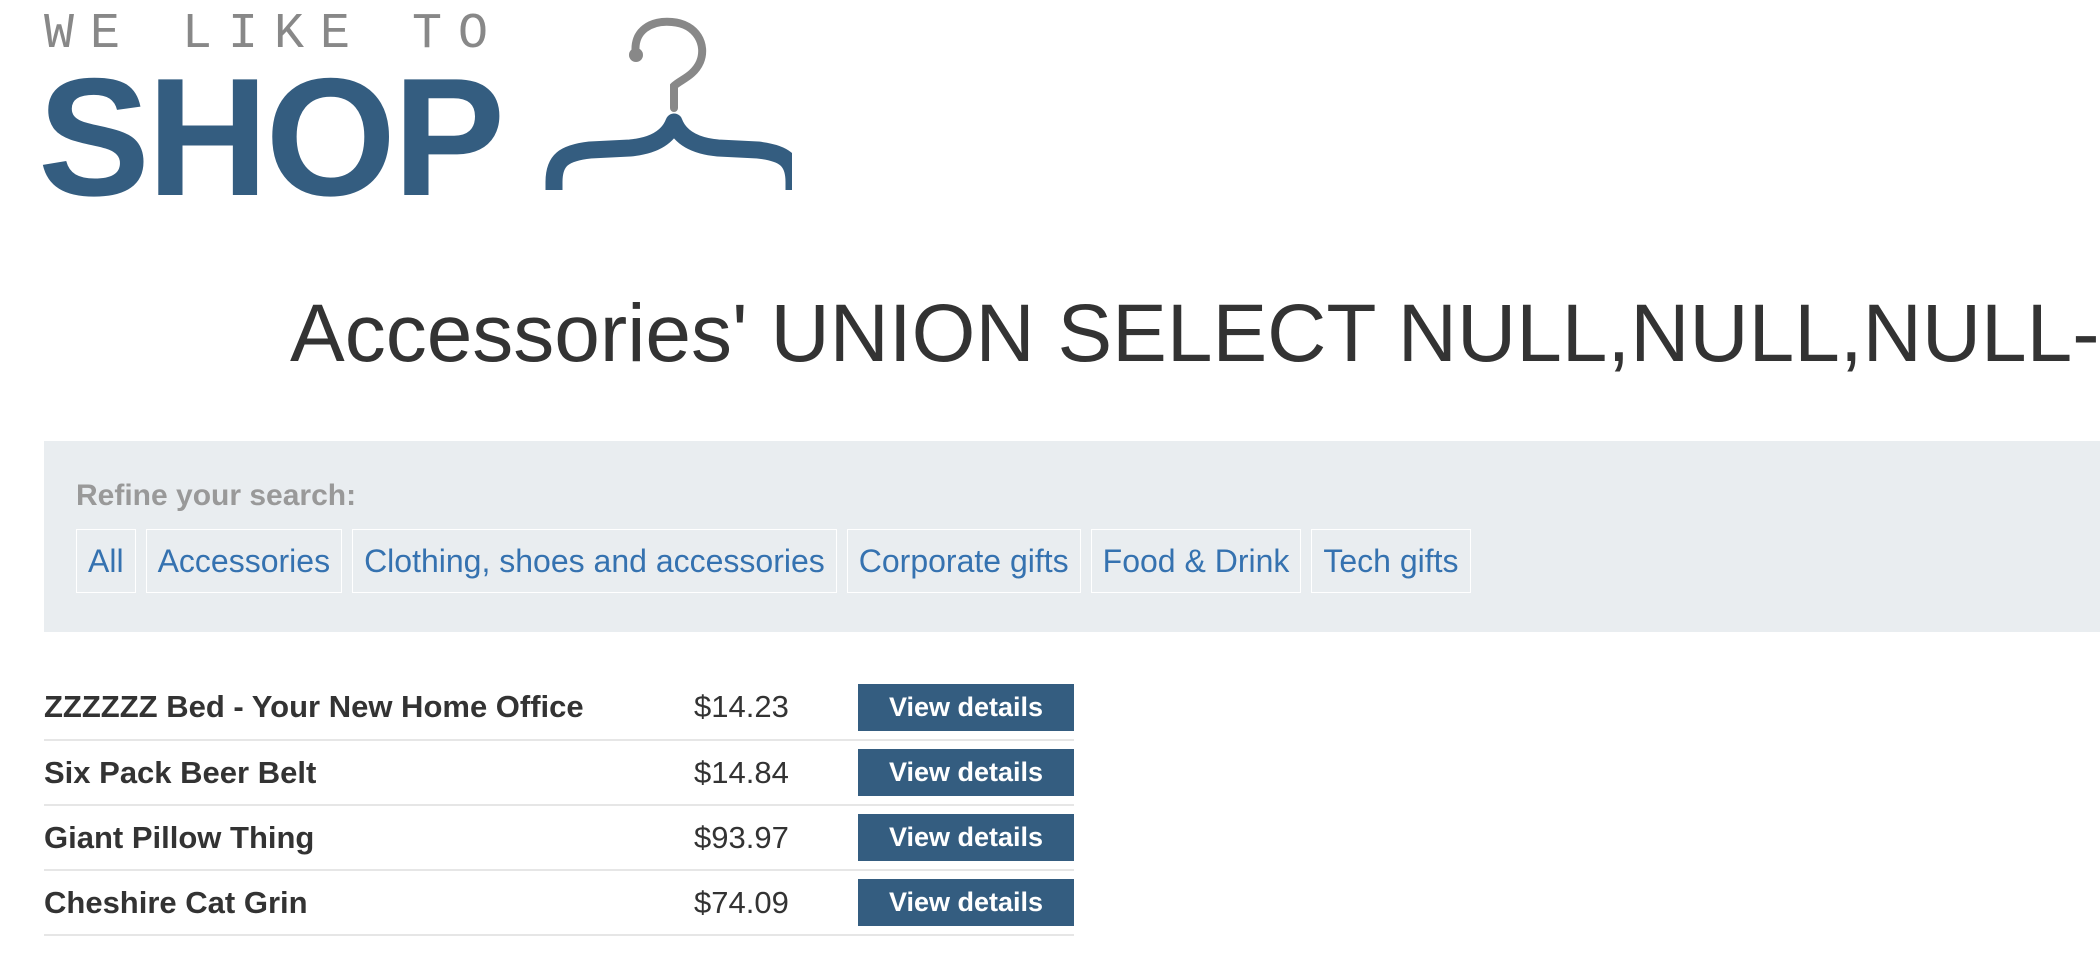 Image resolution: width=2100 pixels, height=956 pixels. I want to click on hanger-icon, so click(668, 104).